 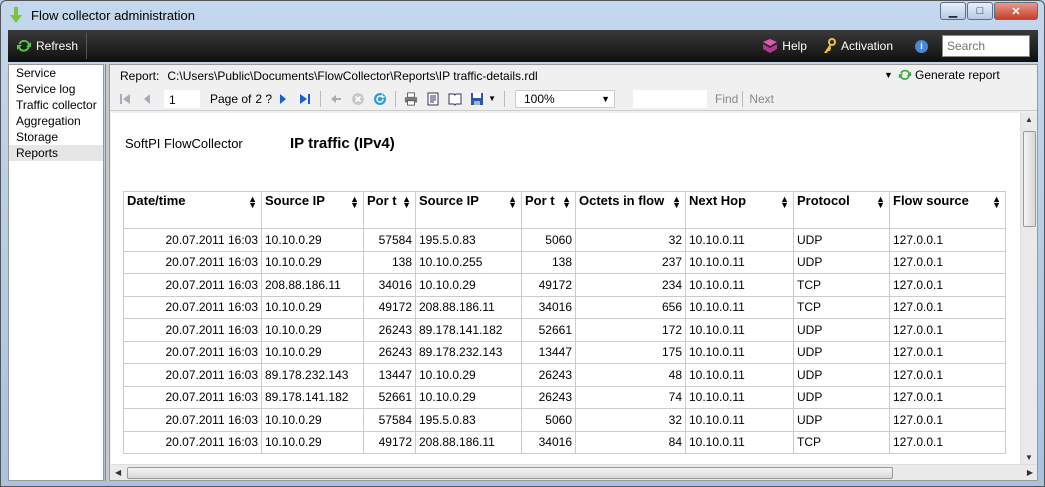 I want to click on table-cell: 195.5.0.83, so click(x=468, y=240).